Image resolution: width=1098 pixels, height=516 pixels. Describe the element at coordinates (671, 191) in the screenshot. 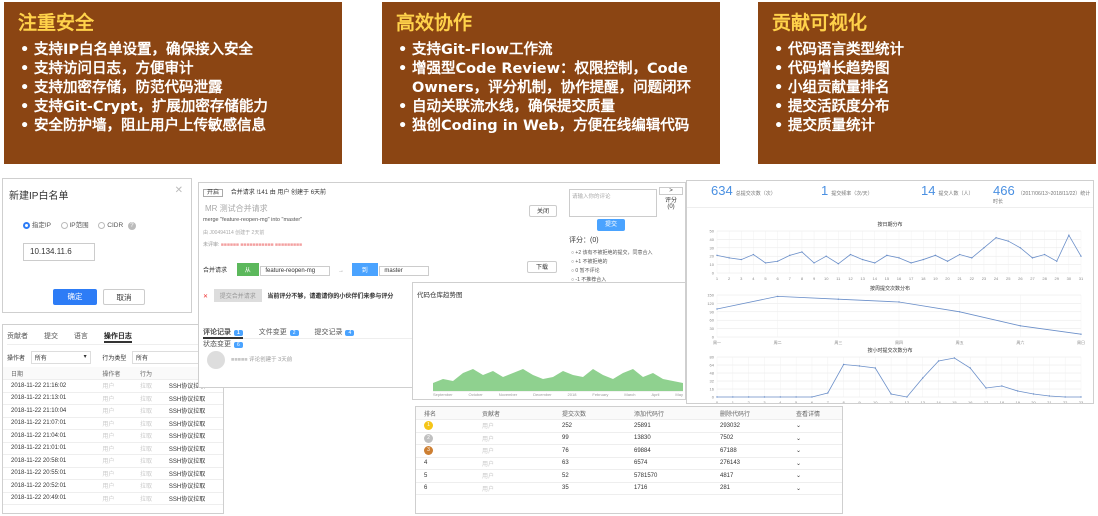

I see `collapse-icon: >` at that location.